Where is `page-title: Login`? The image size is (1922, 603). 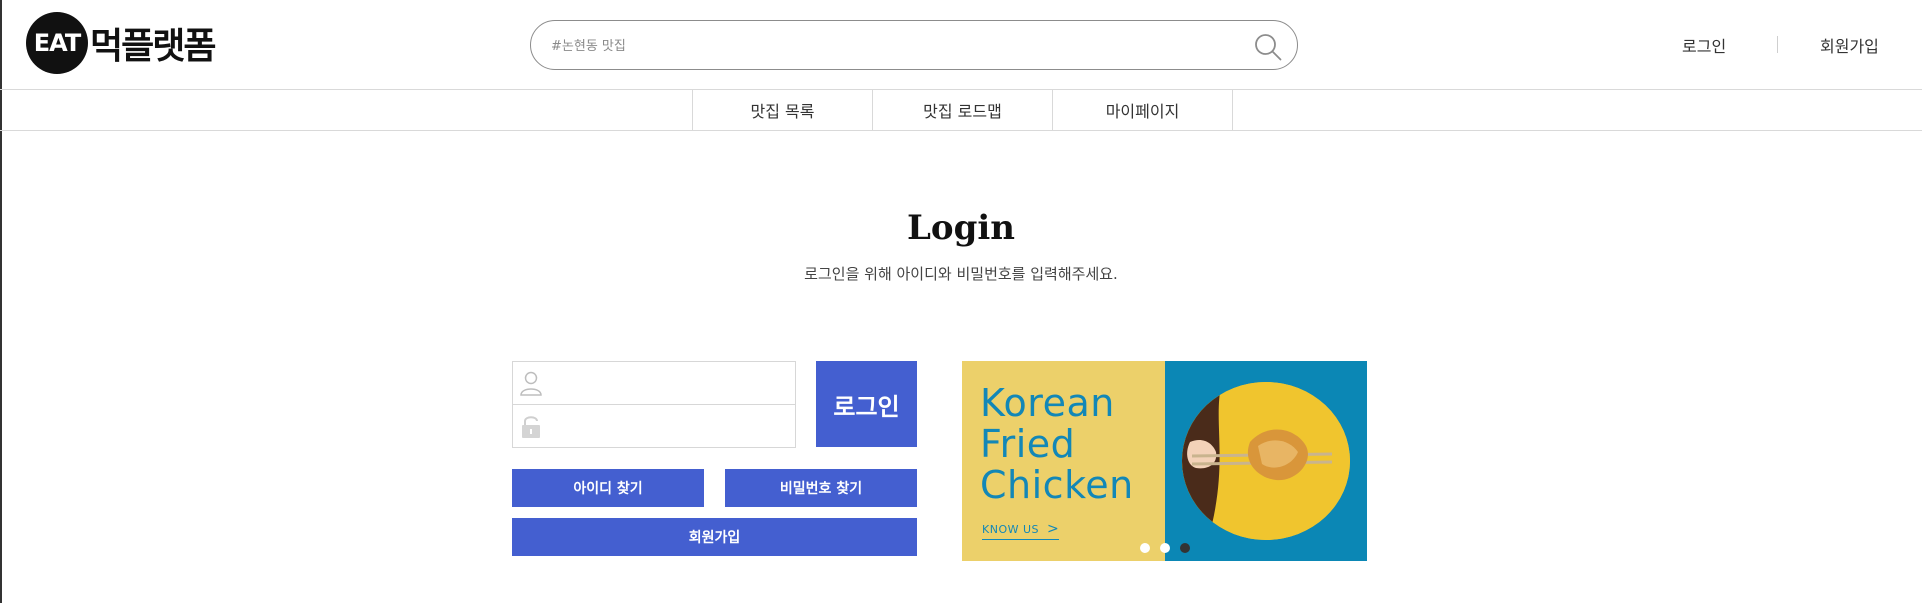 page-title: Login is located at coordinates (961, 228).